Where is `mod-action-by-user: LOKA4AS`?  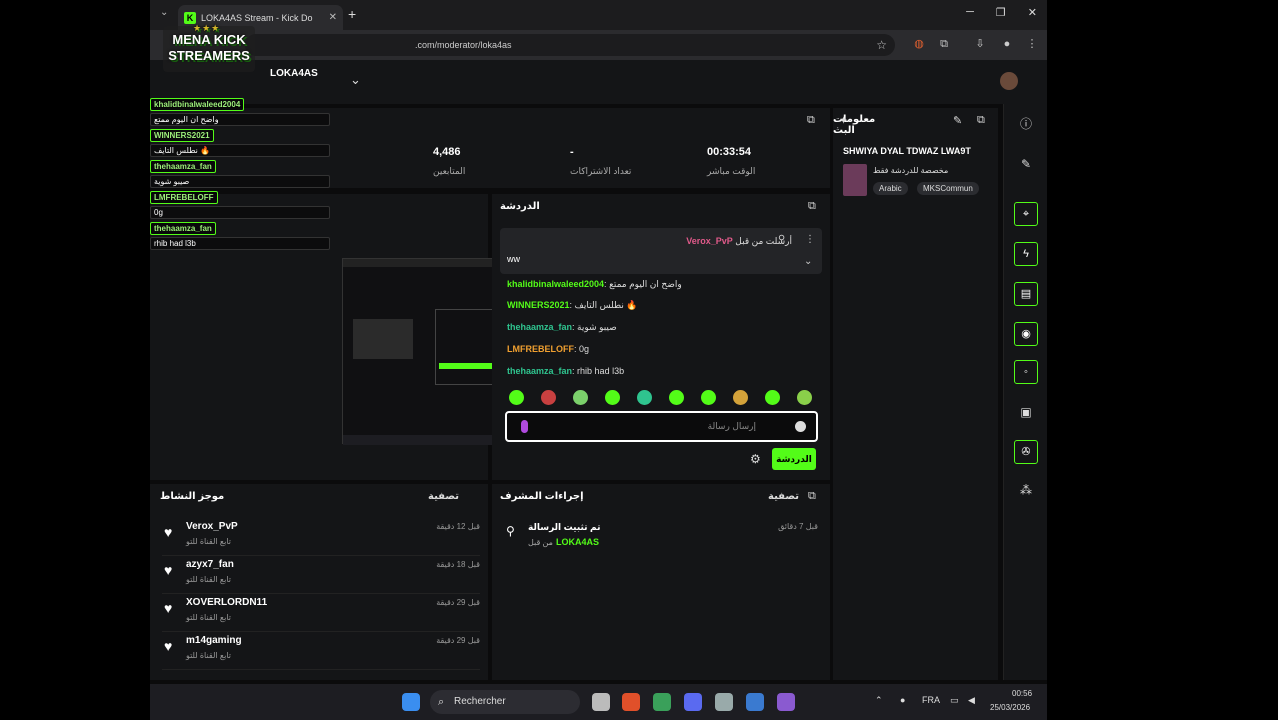 mod-action-by-user: LOKA4AS is located at coordinates (577, 542).